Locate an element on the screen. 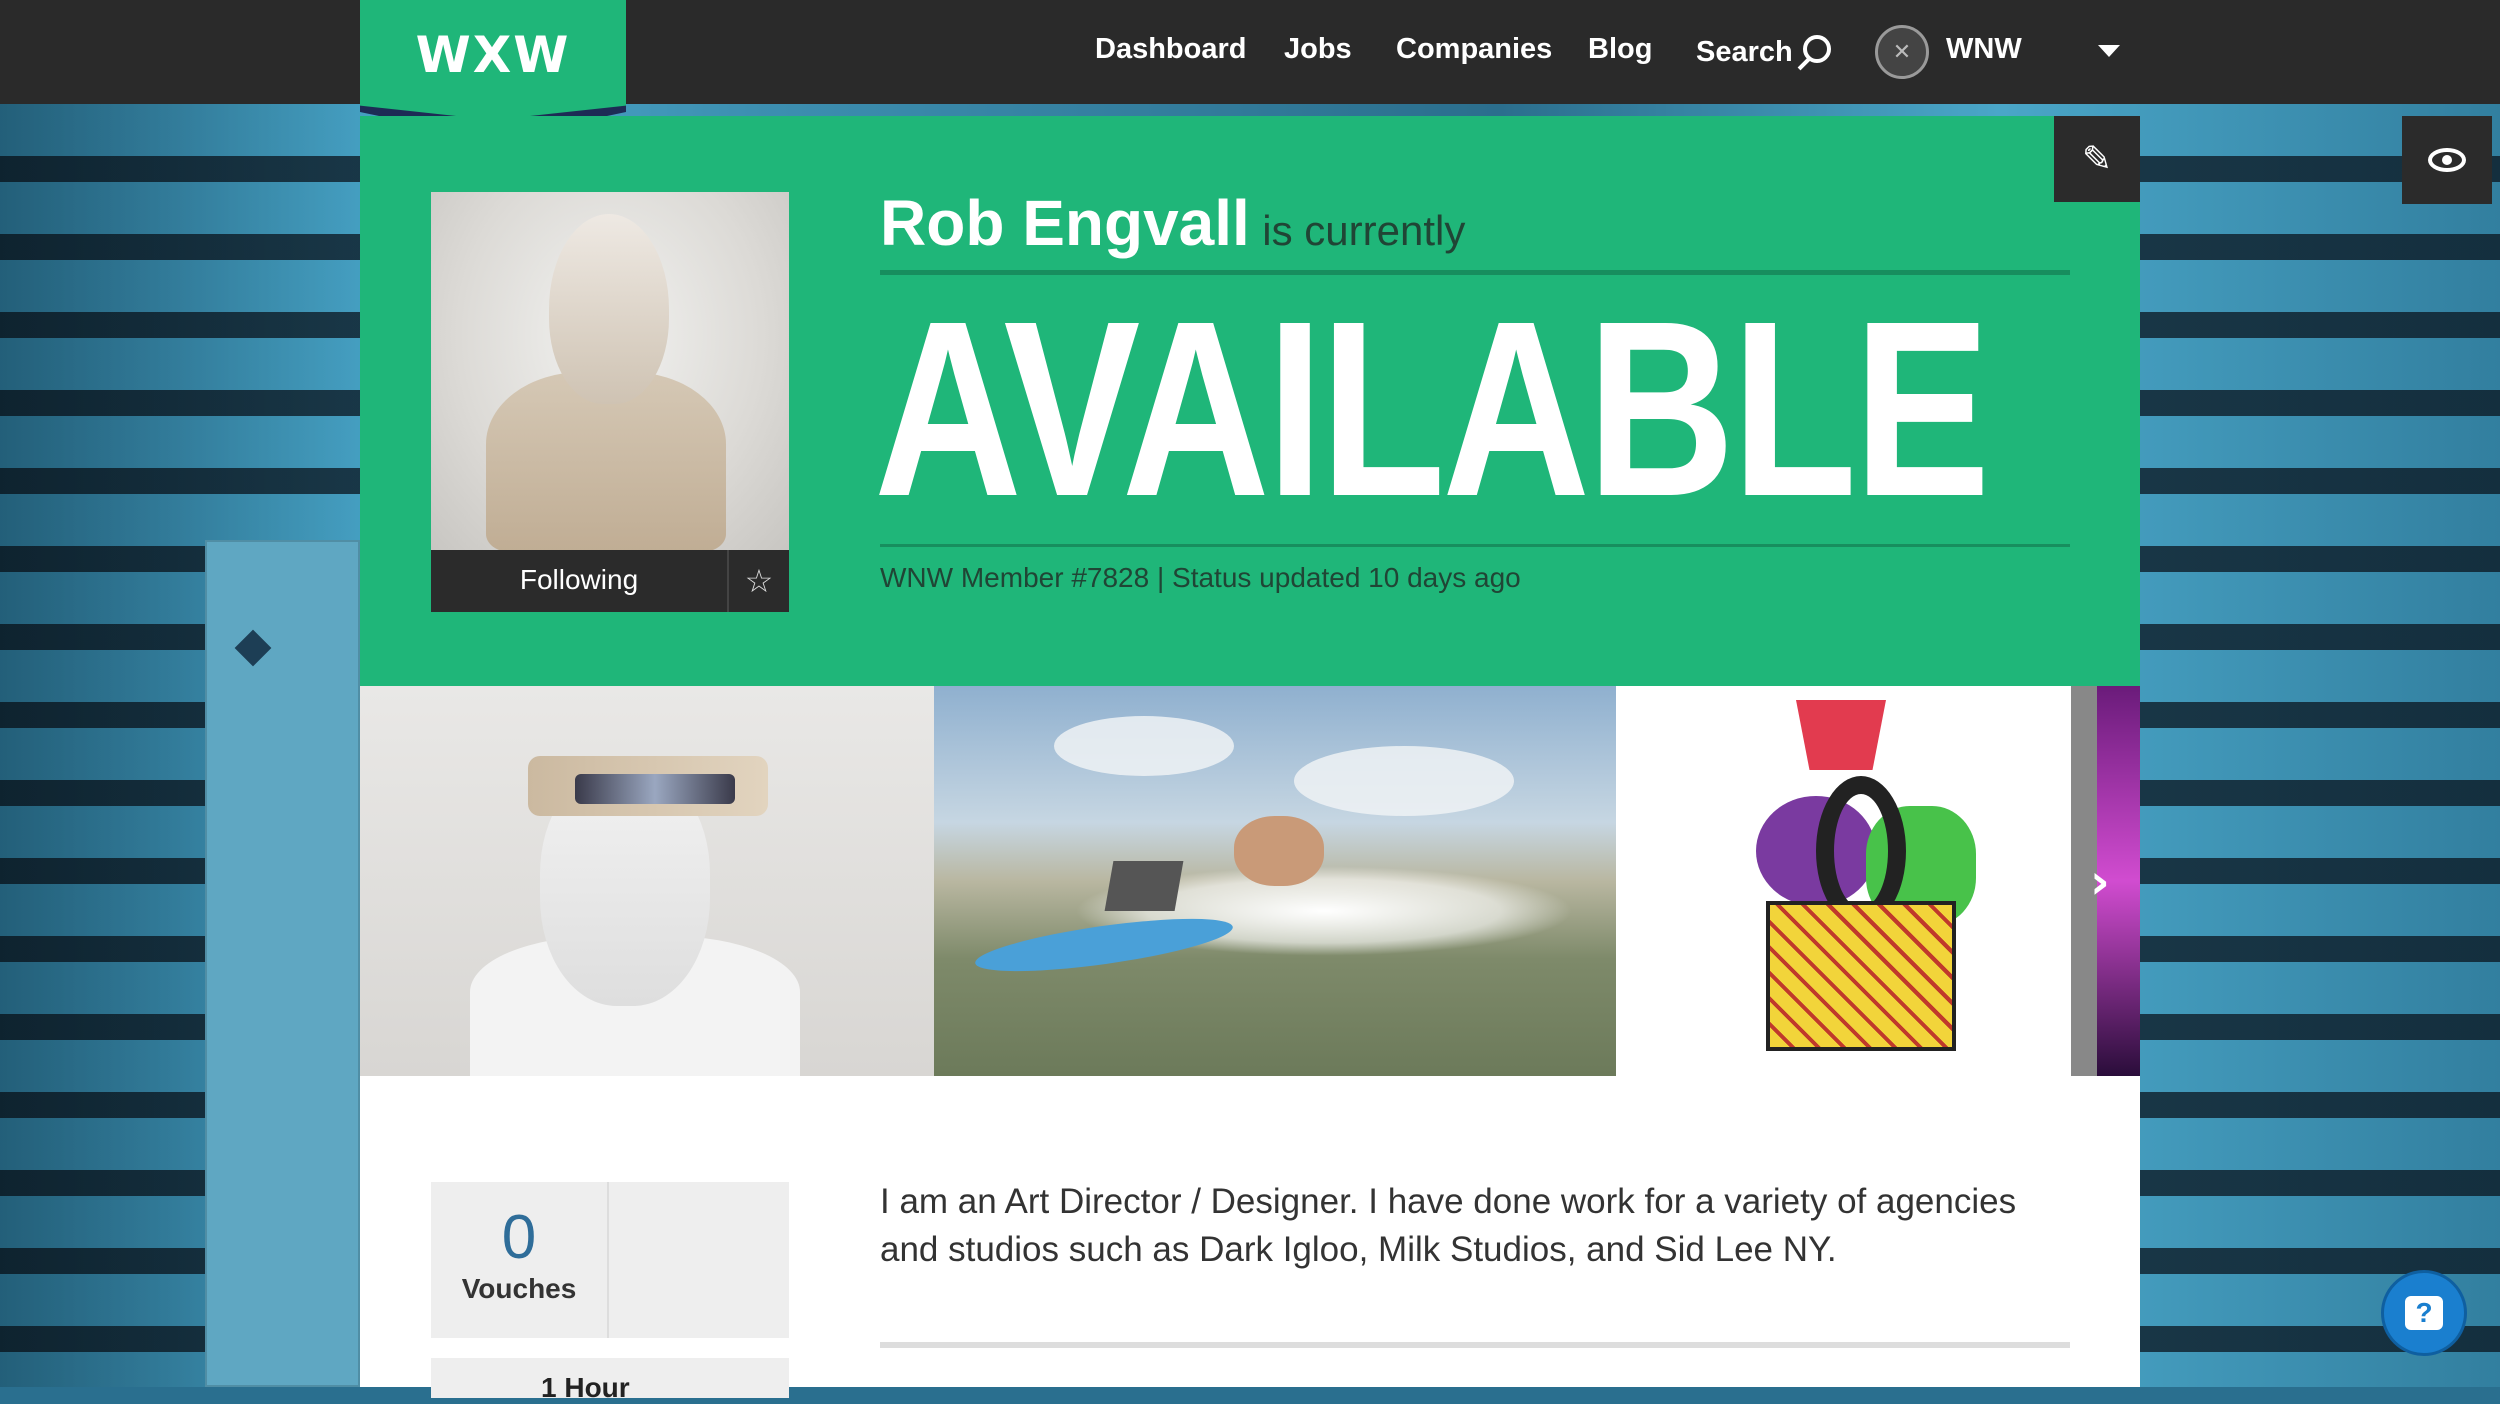 The height and width of the screenshot is (1404, 2500). profile-heading: Rob Engvall is currently is located at coordinates (1172, 223).